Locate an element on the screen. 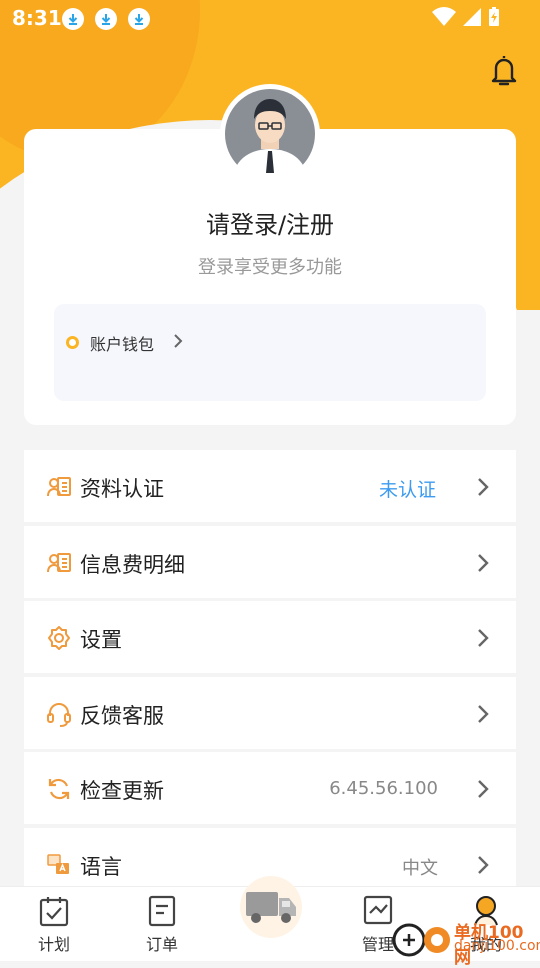 The width and height of the screenshot is (540, 968). tab-label: 计划 is located at coordinates (53, 944).